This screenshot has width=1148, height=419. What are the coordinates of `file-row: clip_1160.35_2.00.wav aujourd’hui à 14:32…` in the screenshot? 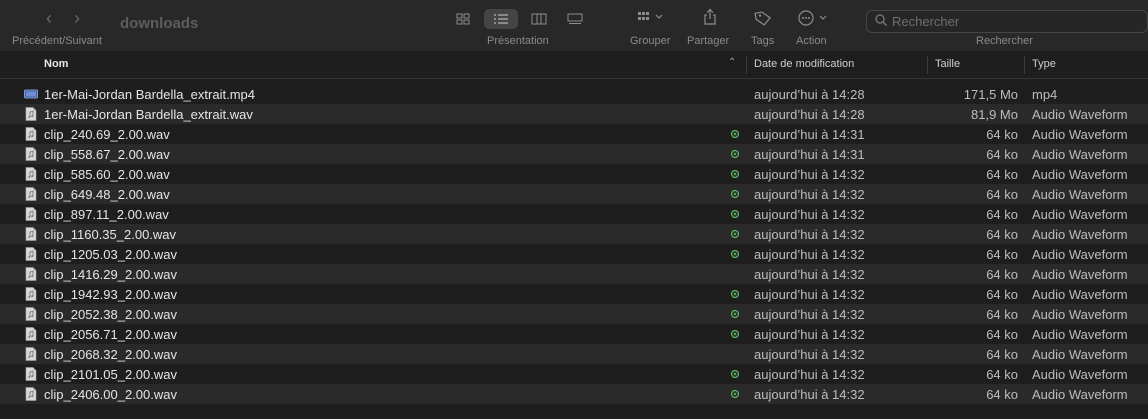 It's located at (574, 234).